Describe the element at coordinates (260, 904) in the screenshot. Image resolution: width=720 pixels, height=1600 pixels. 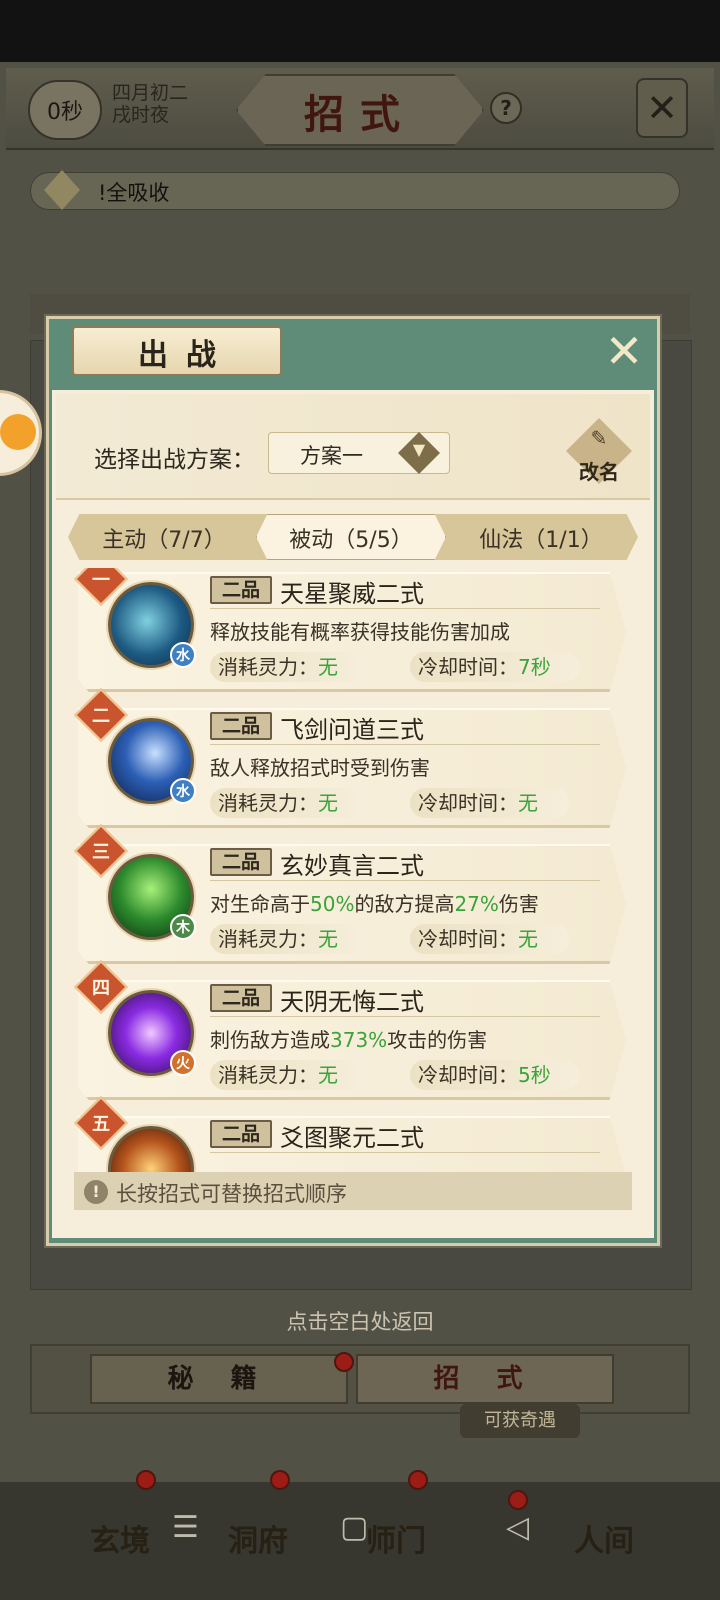
I see `desc-text: 对生命高于` at that location.